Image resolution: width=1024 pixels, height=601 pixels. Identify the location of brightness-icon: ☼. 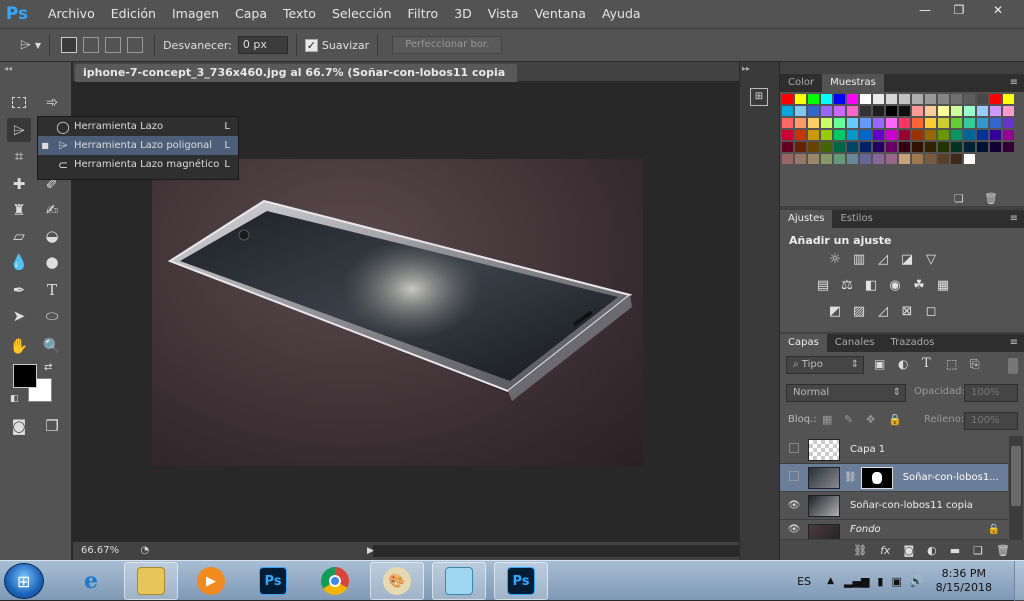
(835, 259).